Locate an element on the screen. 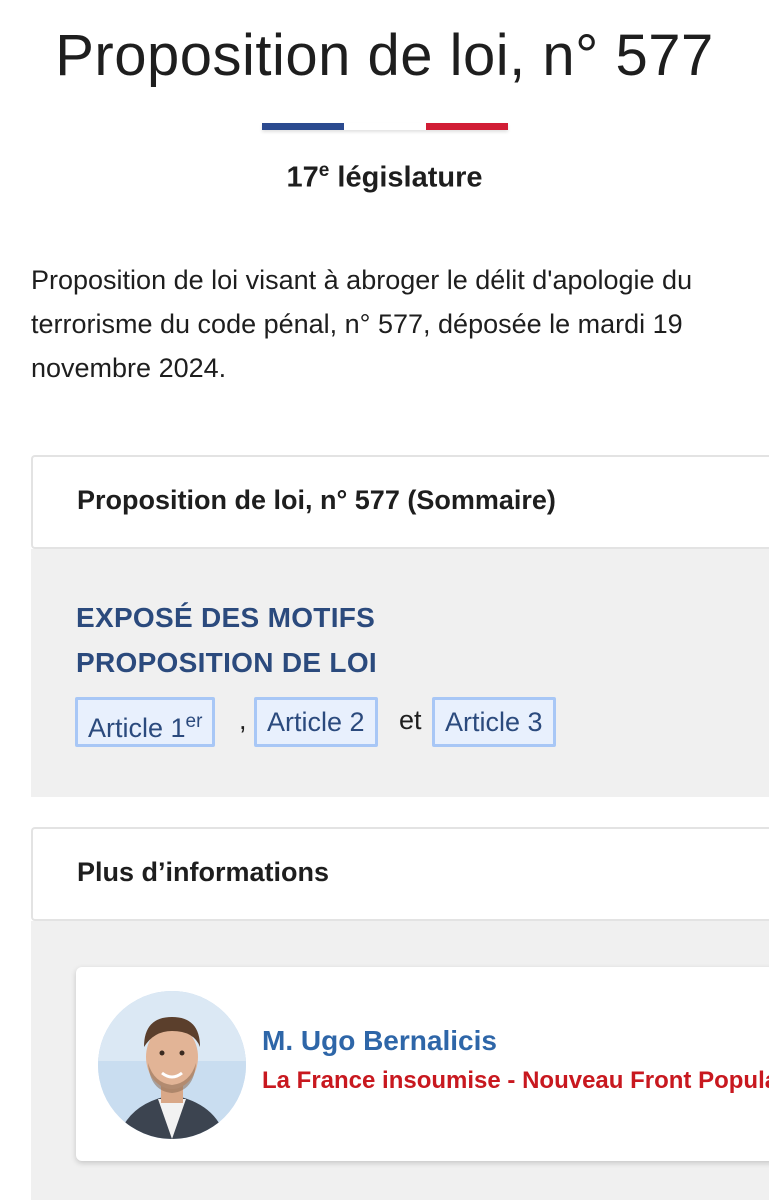  article-1-sup: er is located at coordinates (194, 721).